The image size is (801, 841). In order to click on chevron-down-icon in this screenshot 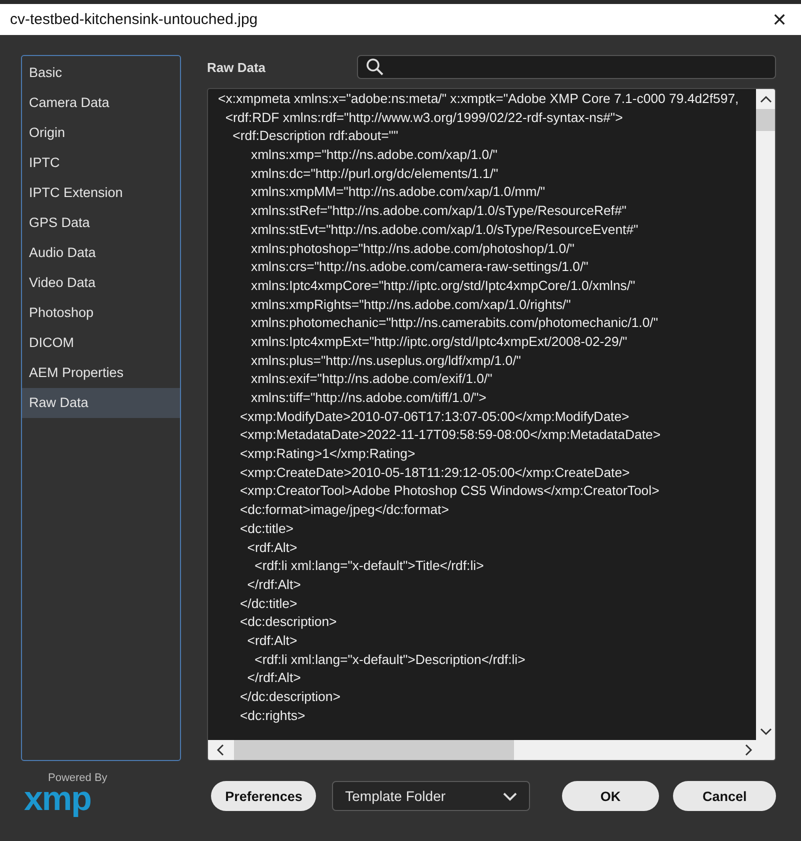, I will do `click(509, 796)`.